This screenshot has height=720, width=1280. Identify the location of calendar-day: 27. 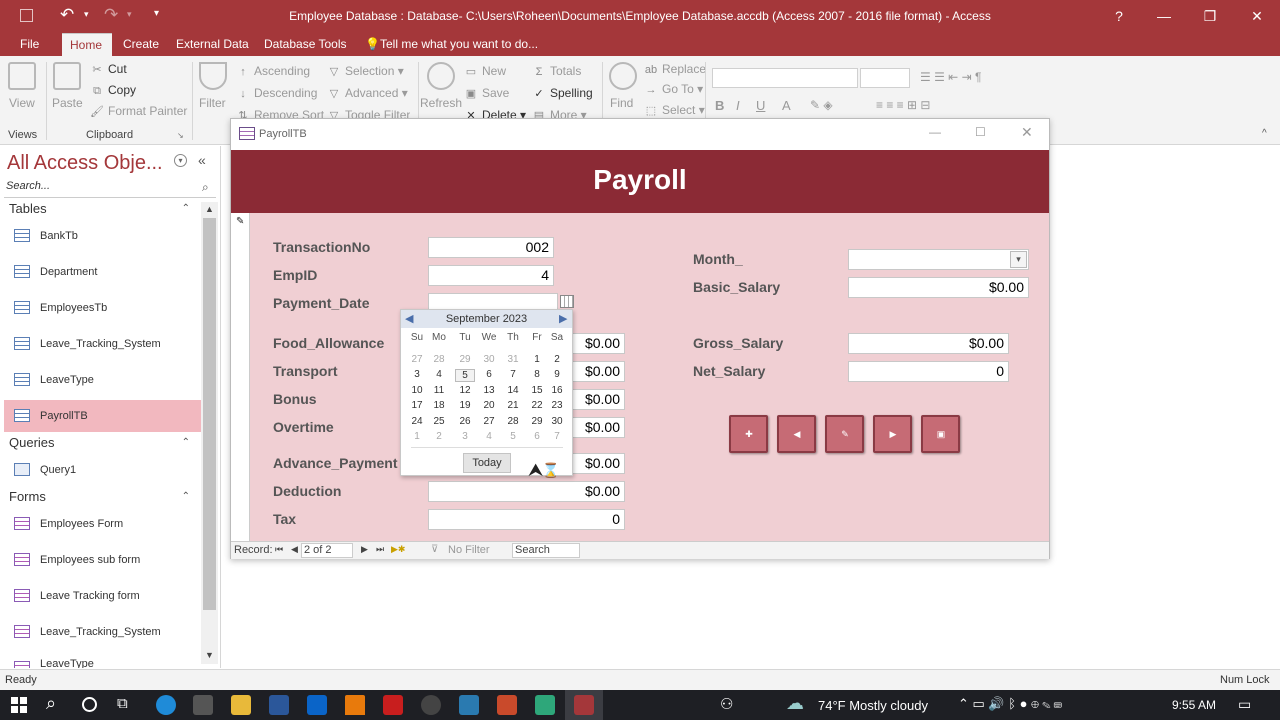
(489, 421).